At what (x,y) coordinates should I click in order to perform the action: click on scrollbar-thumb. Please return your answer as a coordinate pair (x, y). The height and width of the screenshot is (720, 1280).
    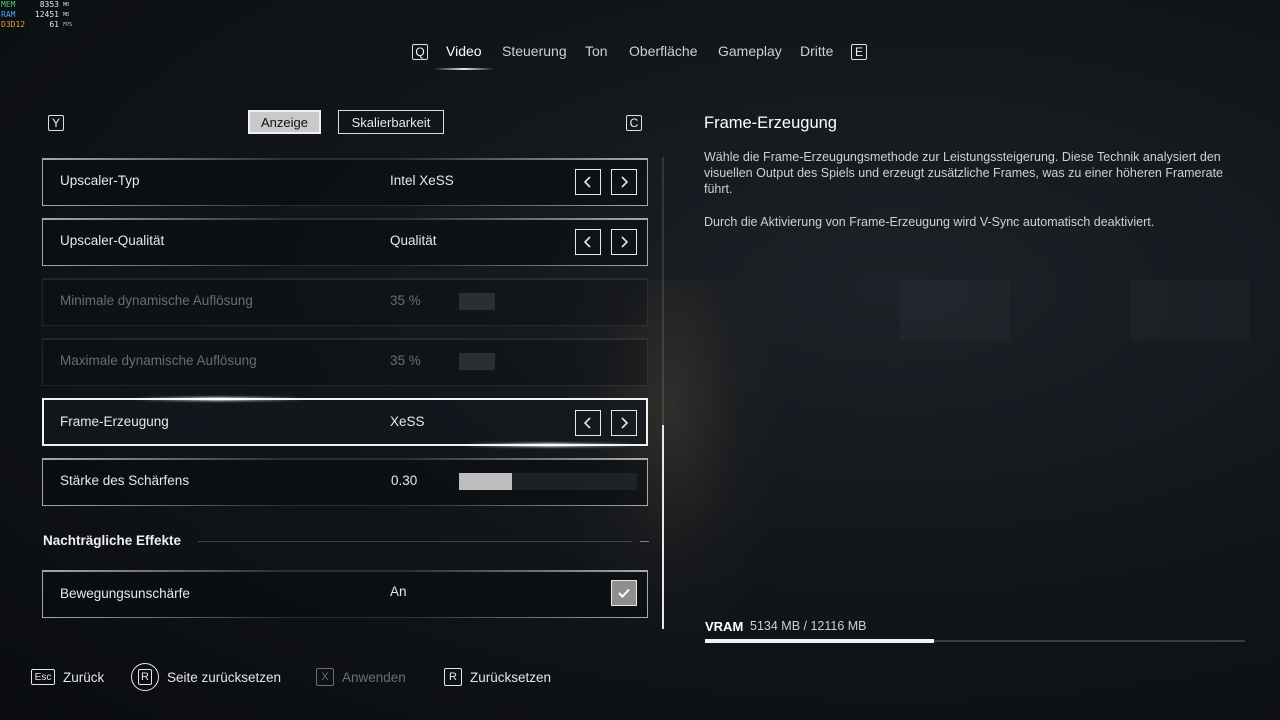
    Looking at the image, I should click on (663, 527).